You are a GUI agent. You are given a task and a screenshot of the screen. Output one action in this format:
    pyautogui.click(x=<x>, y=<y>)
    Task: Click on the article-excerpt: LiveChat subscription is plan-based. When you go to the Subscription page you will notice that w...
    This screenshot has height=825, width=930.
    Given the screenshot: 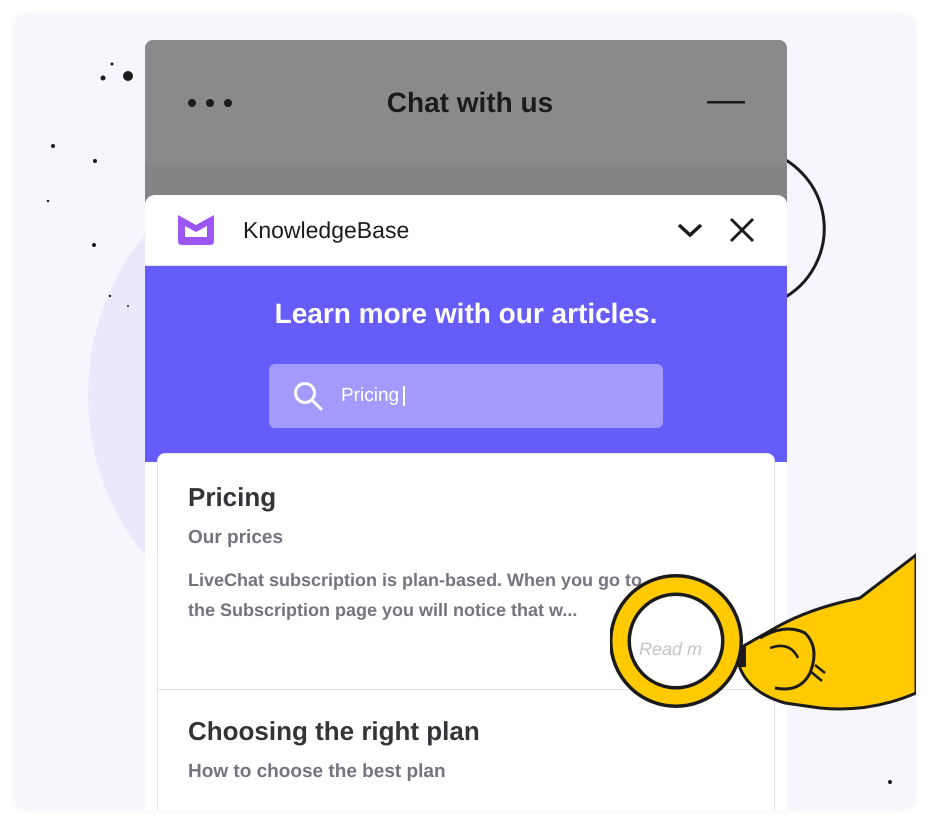 What is the action you would take?
    pyautogui.click(x=416, y=595)
    